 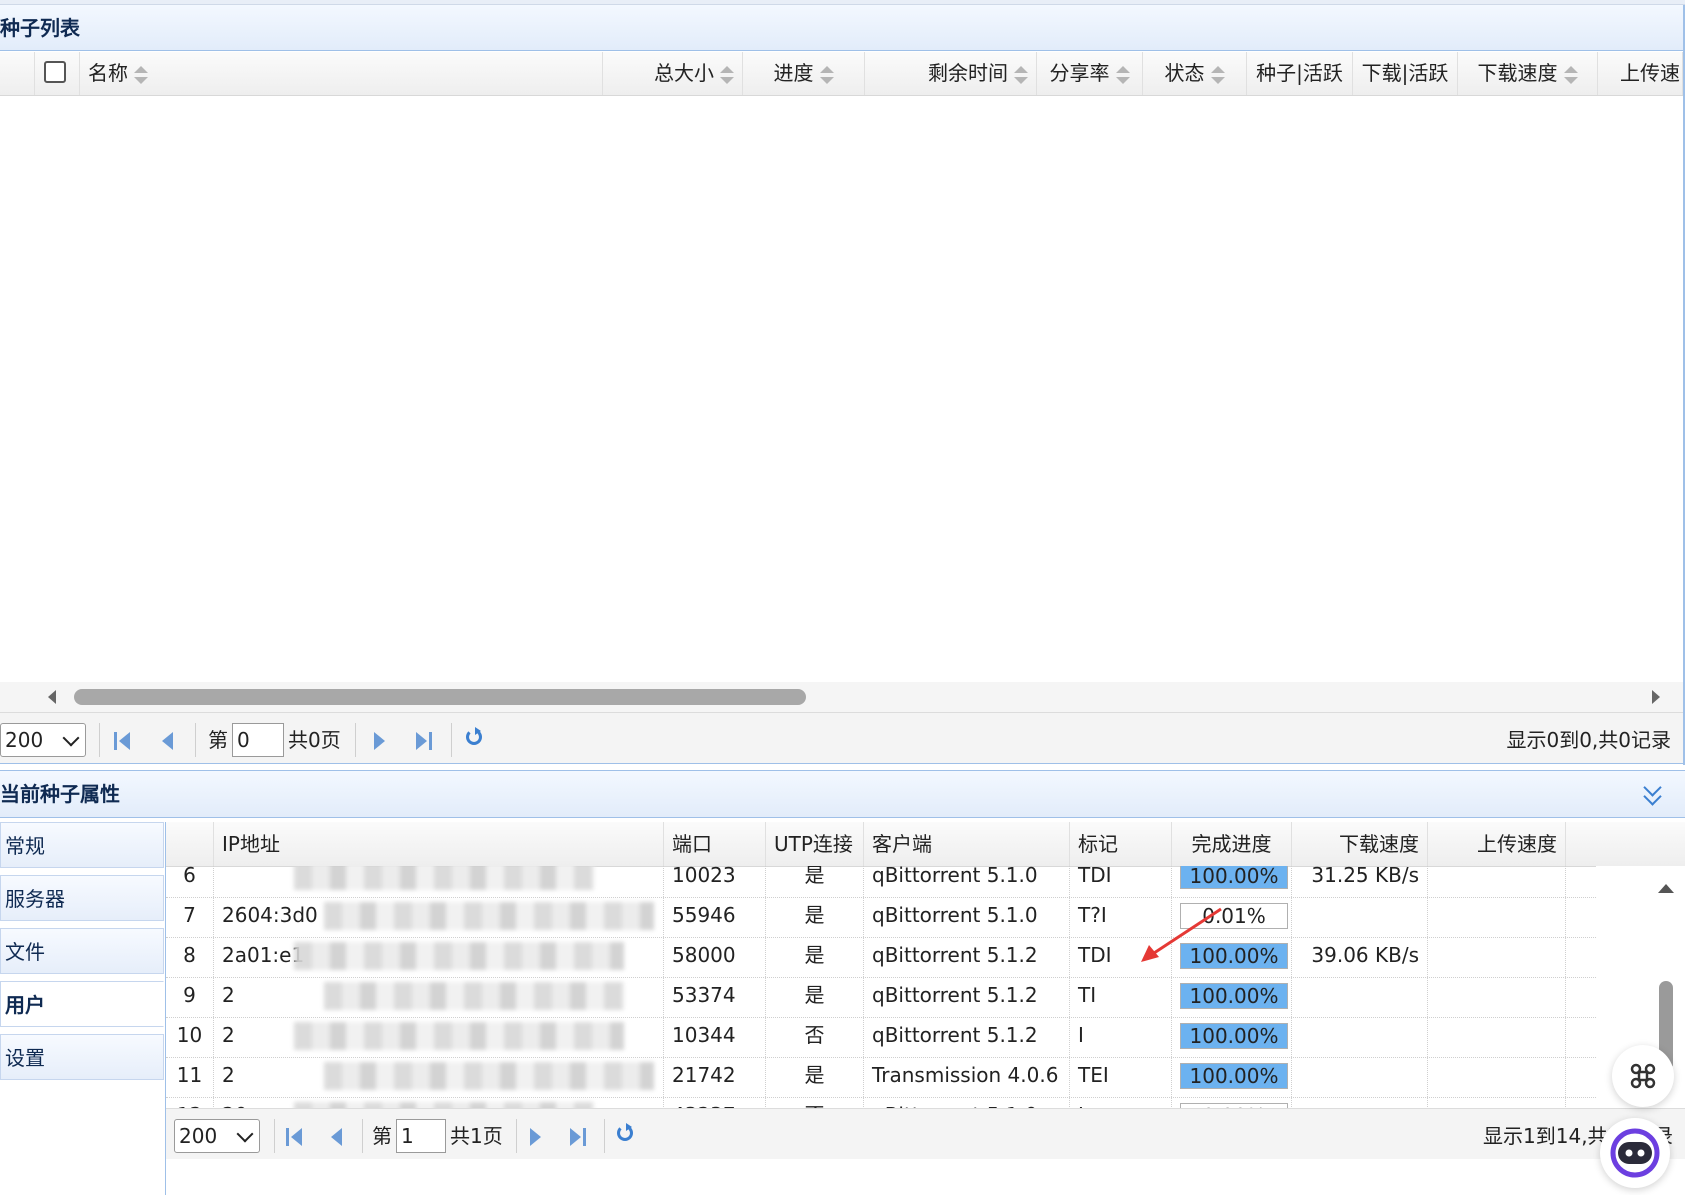 What do you see at coordinates (842, 794) in the screenshot?
I see `properties-title: 当前种子属性` at bounding box center [842, 794].